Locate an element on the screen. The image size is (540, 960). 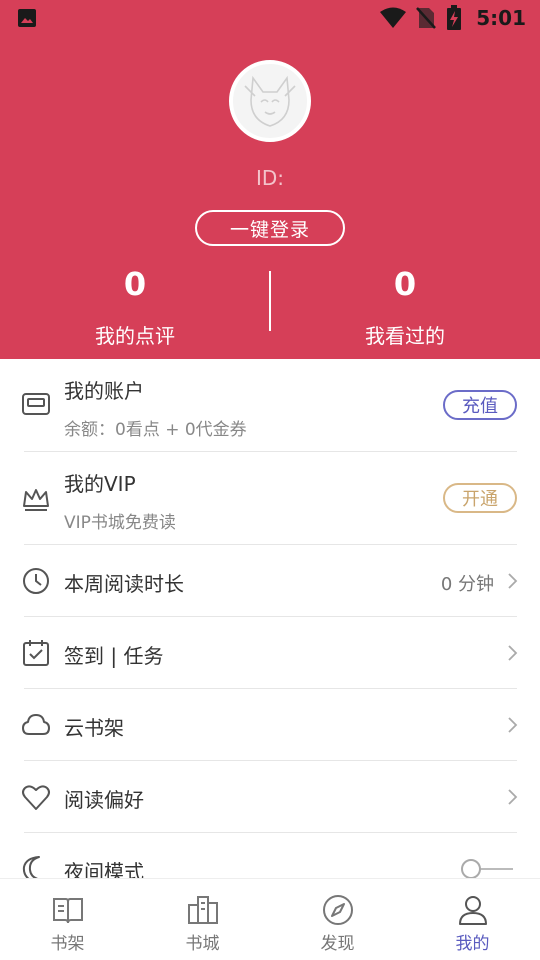
moon-icon is located at coordinates (31, 867).